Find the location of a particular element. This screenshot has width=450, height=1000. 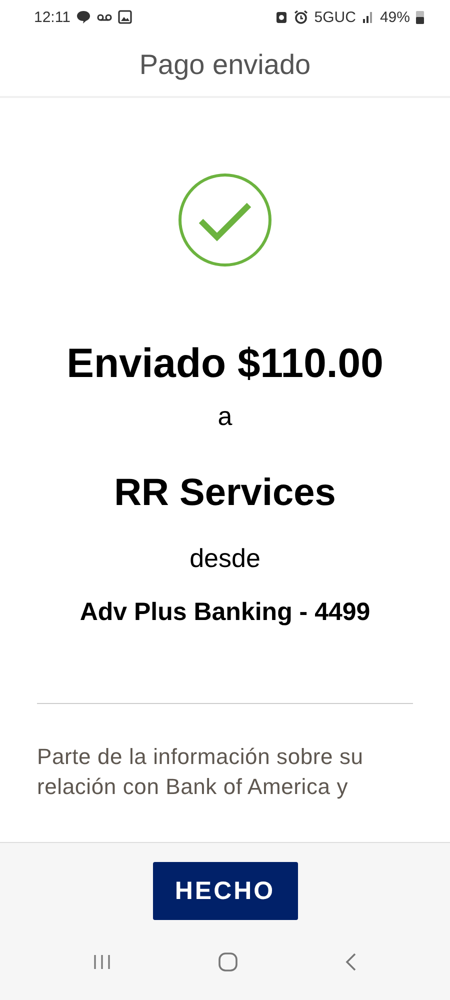

to-label: a is located at coordinates (225, 416).